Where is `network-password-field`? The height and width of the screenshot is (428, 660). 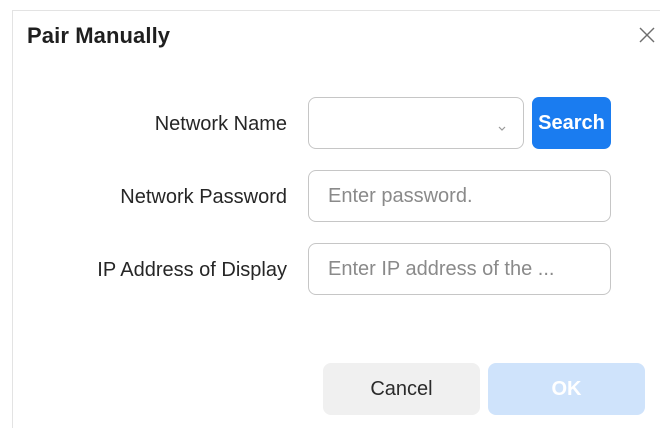
network-password-field is located at coordinates (459, 196).